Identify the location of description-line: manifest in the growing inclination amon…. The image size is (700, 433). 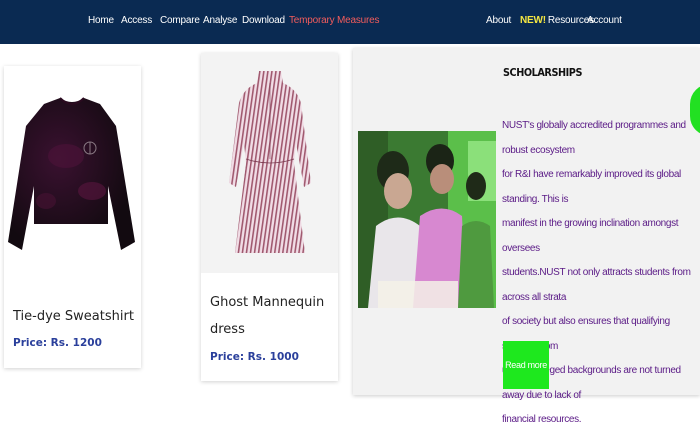
(590, 236).